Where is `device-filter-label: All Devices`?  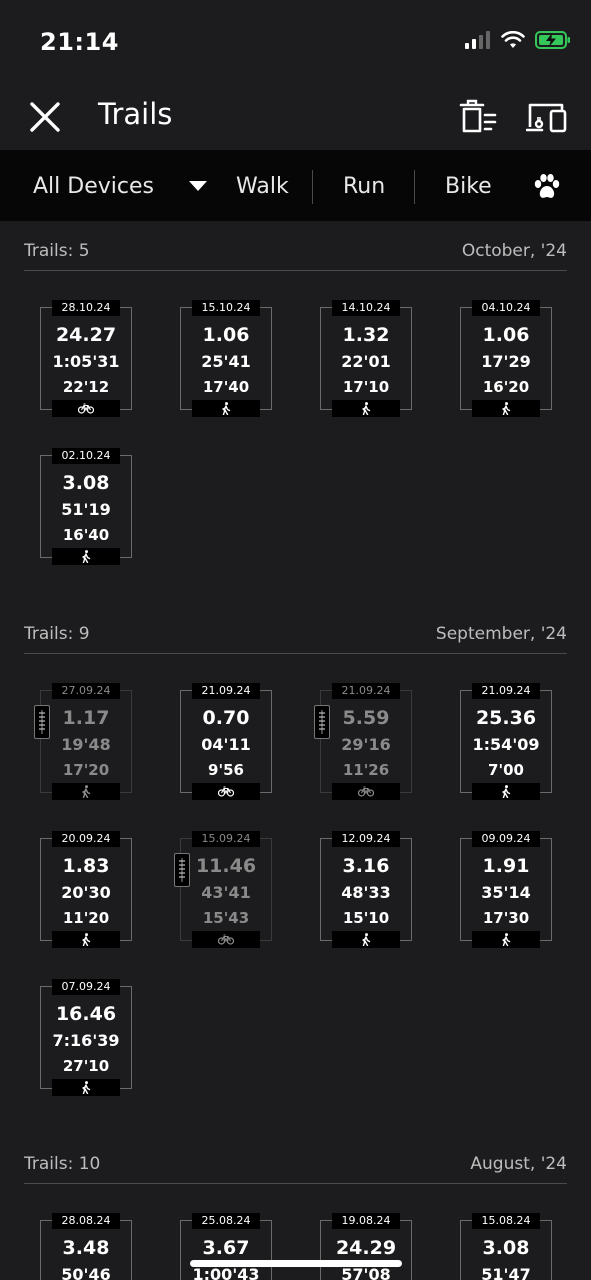
device-filter-label: All Devices is located at coordinates (93, 186).